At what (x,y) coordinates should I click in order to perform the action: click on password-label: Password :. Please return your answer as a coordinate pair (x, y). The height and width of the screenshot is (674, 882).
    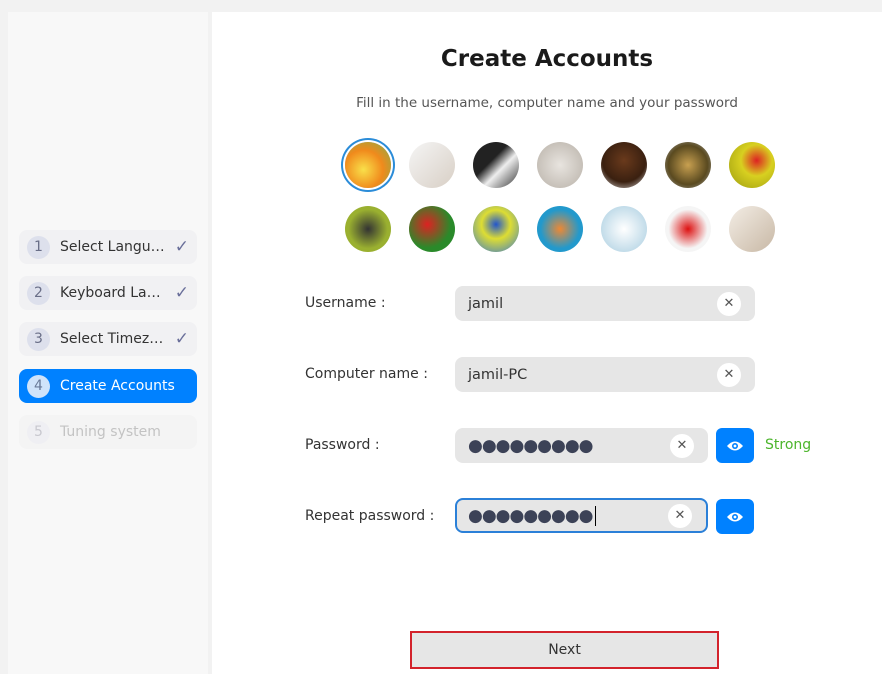
    Looking at the image, I should click on (342, 445).